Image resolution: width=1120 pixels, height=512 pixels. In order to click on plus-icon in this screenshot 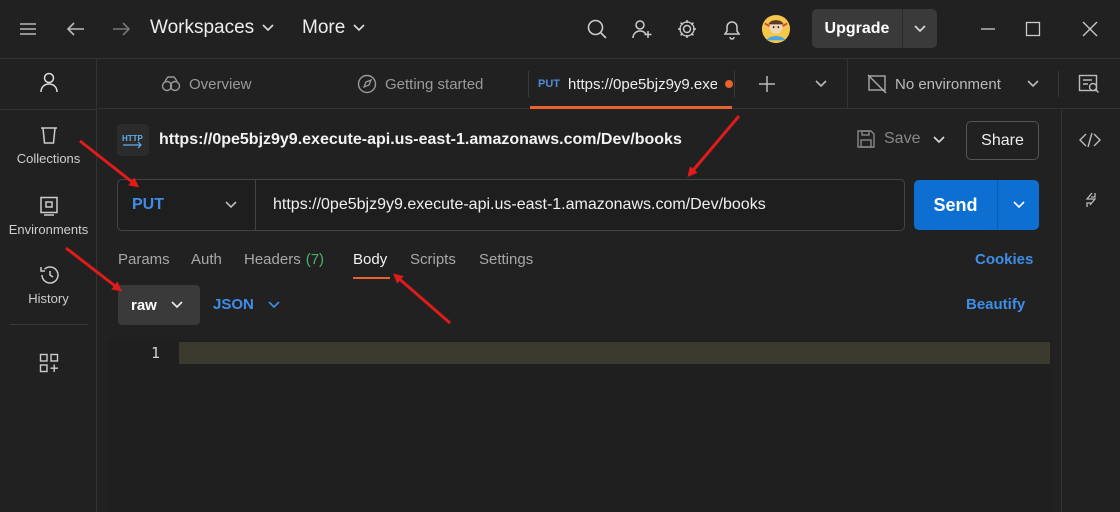, I will do `click(767, 84)`.